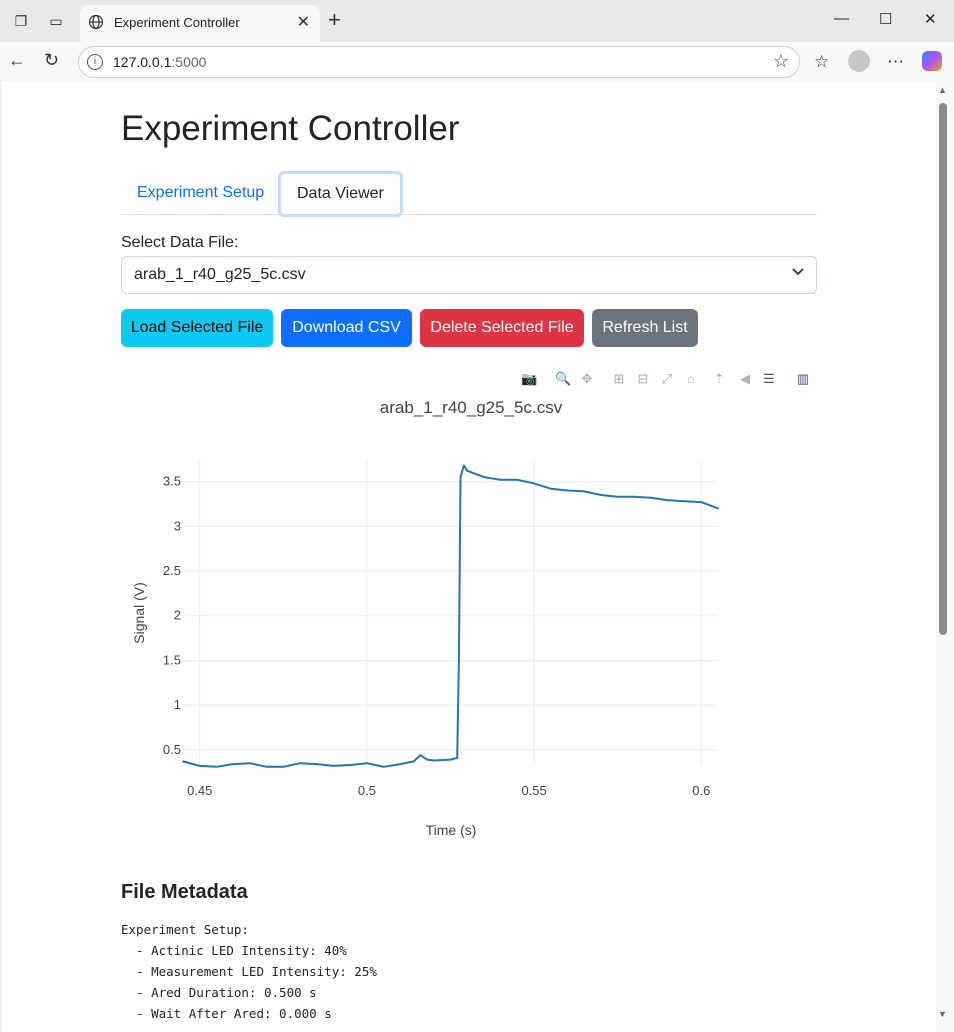 The width and height of the screenshot is (954, 1032). Describe the element at coordinates (529, 379) in the screenshot. I see `camera-icon: 📷` at that location.